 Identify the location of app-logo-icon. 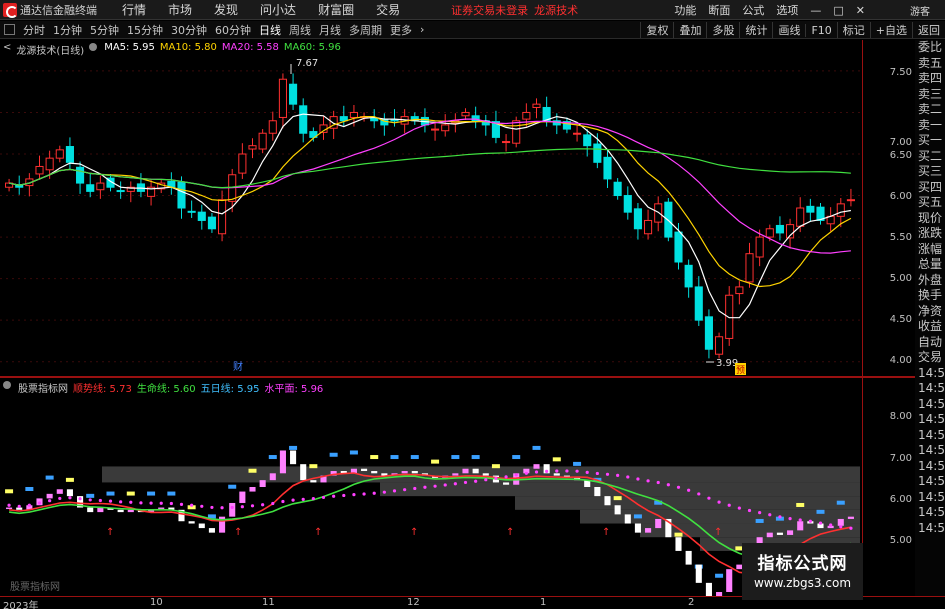
(10, 10).